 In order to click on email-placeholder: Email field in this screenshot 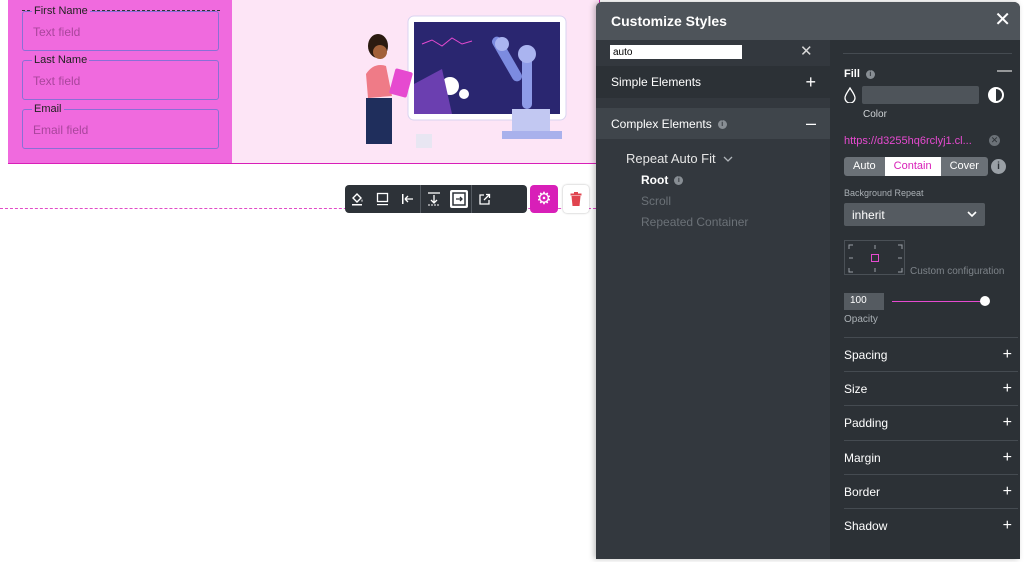, I will do `click(61, 130)`.